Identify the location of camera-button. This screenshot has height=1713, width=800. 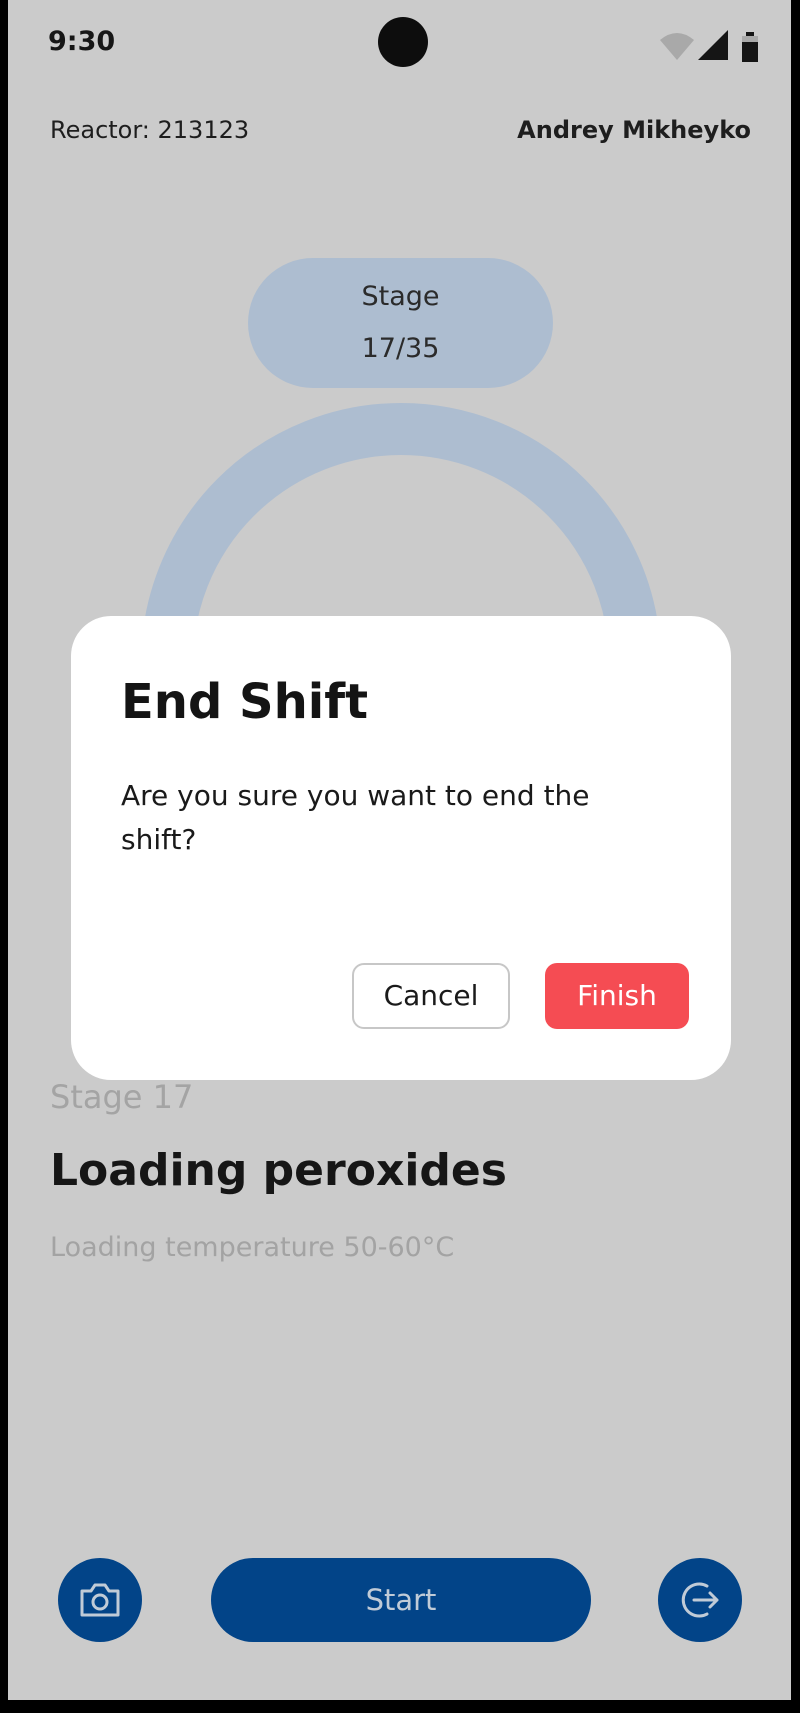
(100, 1600).